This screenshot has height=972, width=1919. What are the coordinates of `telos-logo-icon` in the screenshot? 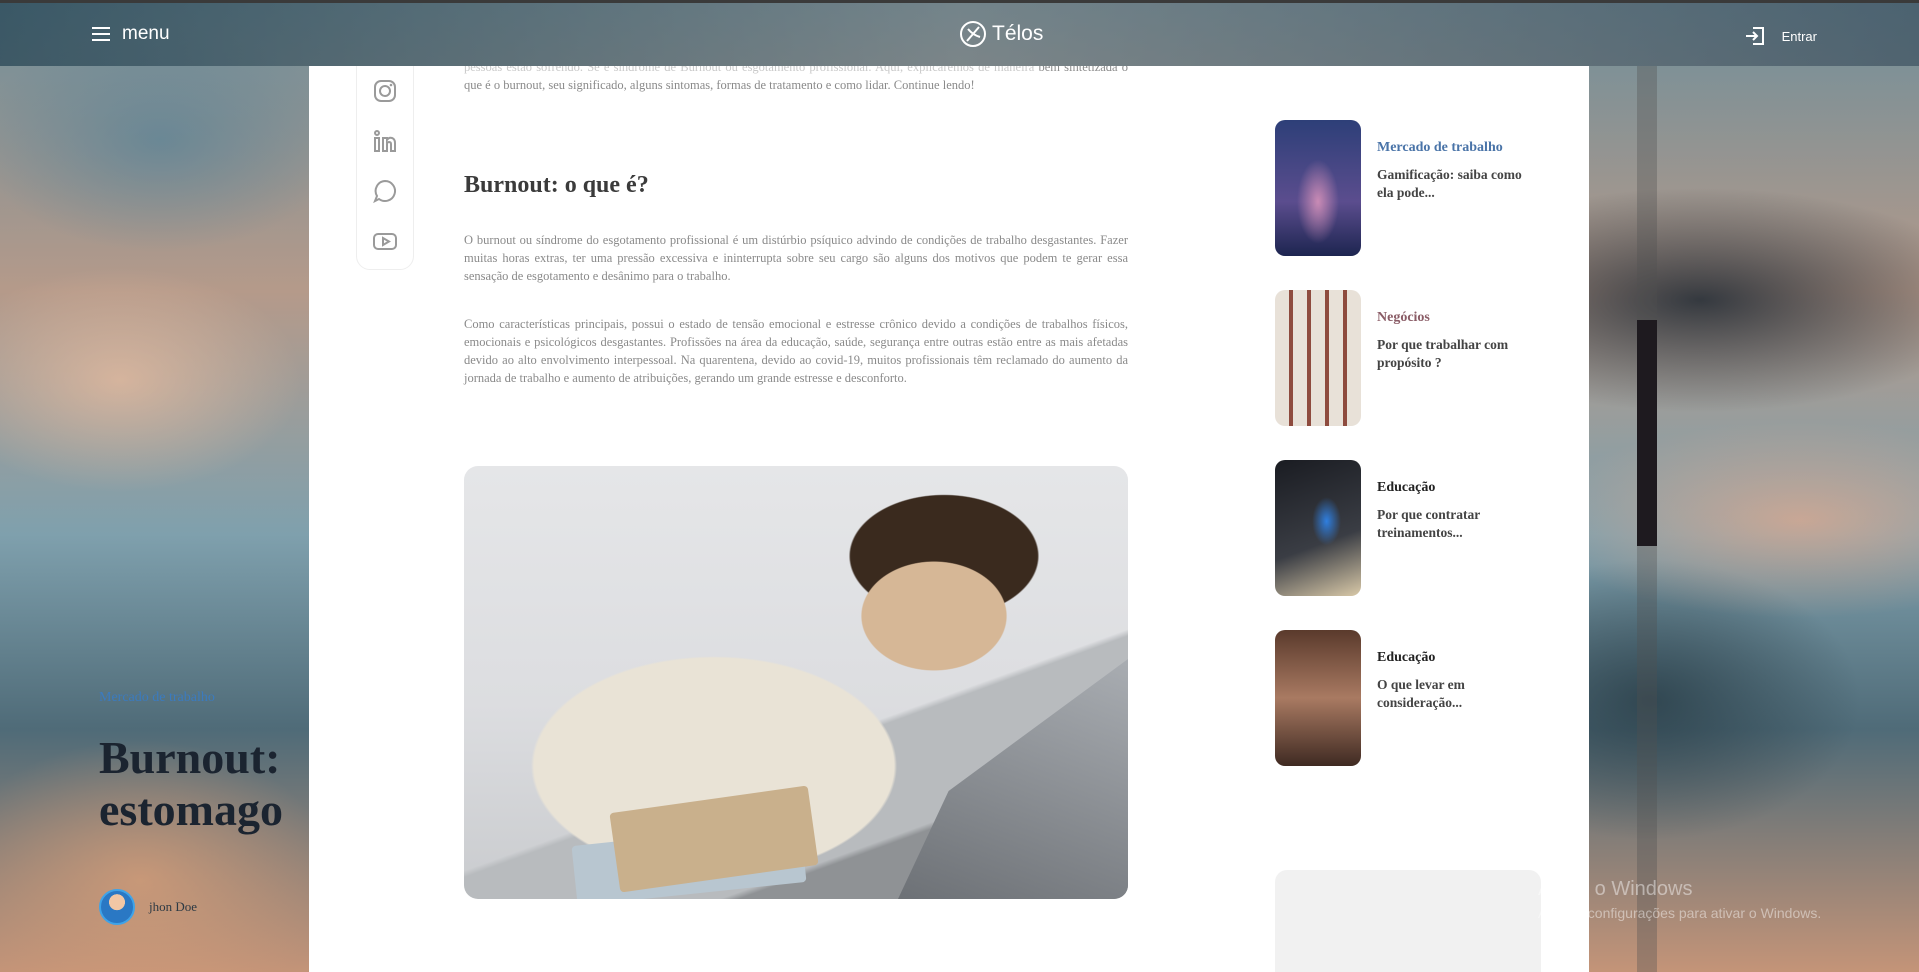 It's located at (973, 34).